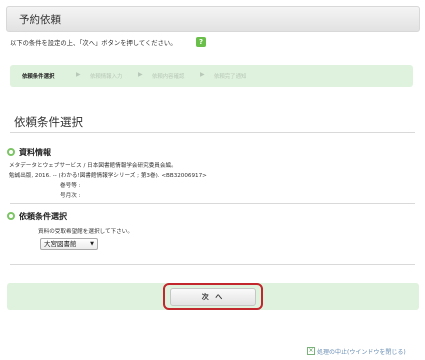 Image resolution: width=425 pixels, height=360 pixels. What do you see at coordinates (361, 351) in the screenshot?
I see `cancel-link: 処理の中止(ウインドウを閉じる)` at bounding box center [361, 351].